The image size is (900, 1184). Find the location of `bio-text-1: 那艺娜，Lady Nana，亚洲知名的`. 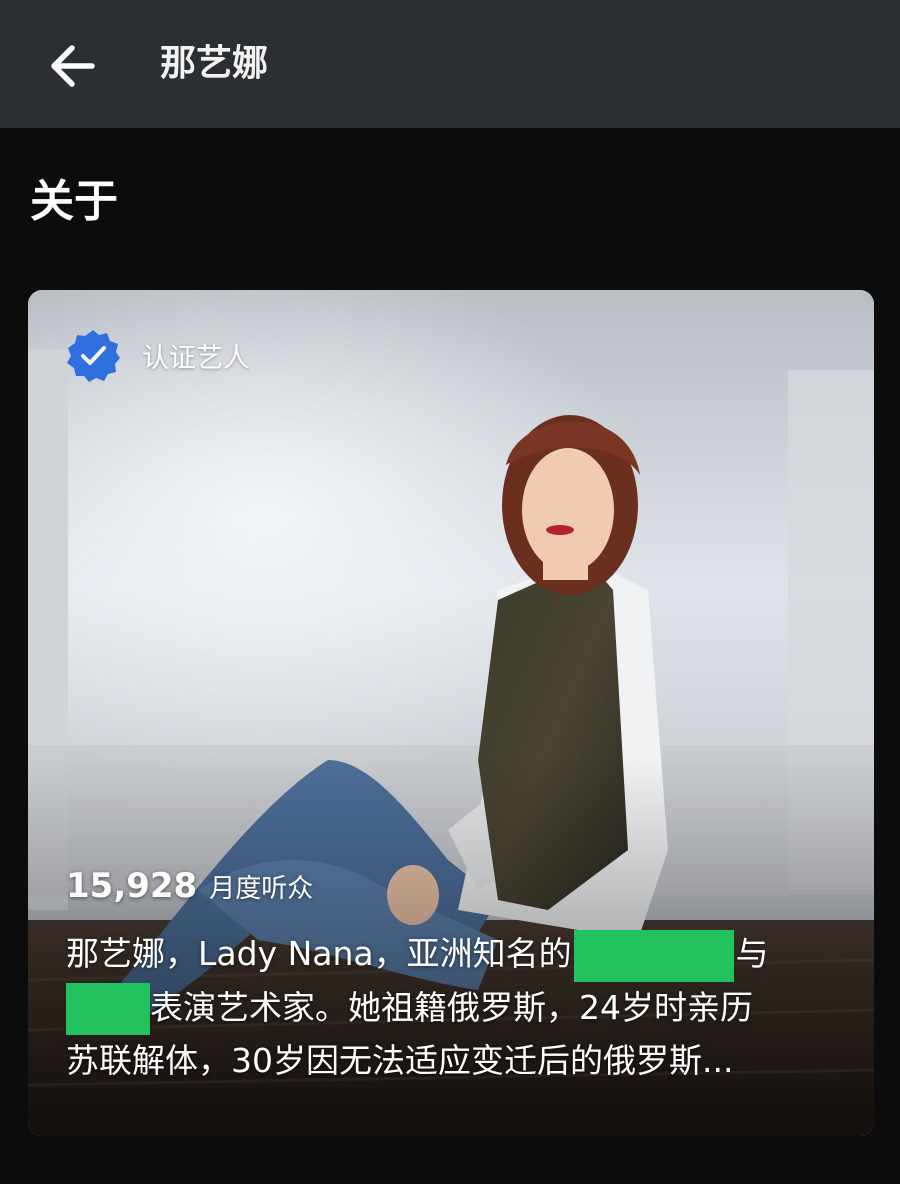

bio-text-1: 那艺娜，Lady Nana，亚洲知名的 is located at coordinates (319, 953).